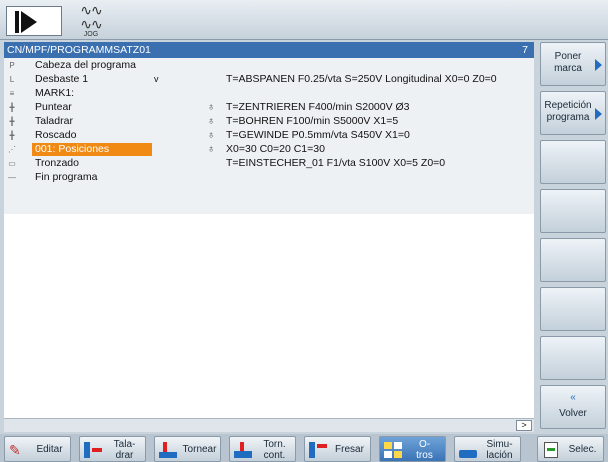 The width and height of the screenshot is (608, 462). Describe the element at coordinates (92, 149) in the screenshot. I see `line-name: 001: Posiciones` at that location.